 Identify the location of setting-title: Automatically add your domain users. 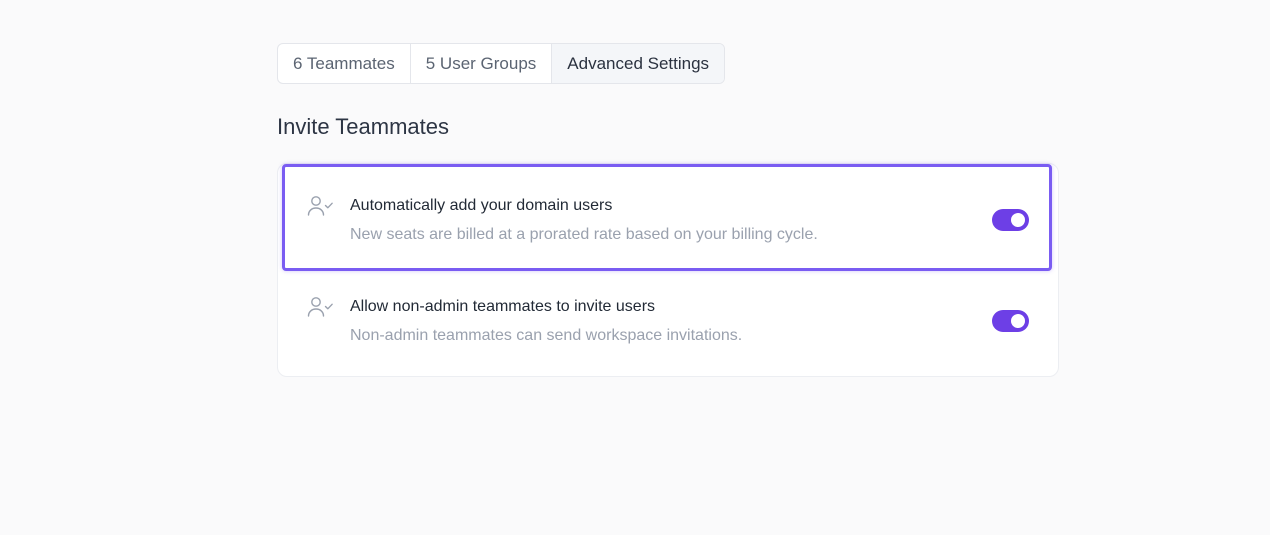
(481, 205).